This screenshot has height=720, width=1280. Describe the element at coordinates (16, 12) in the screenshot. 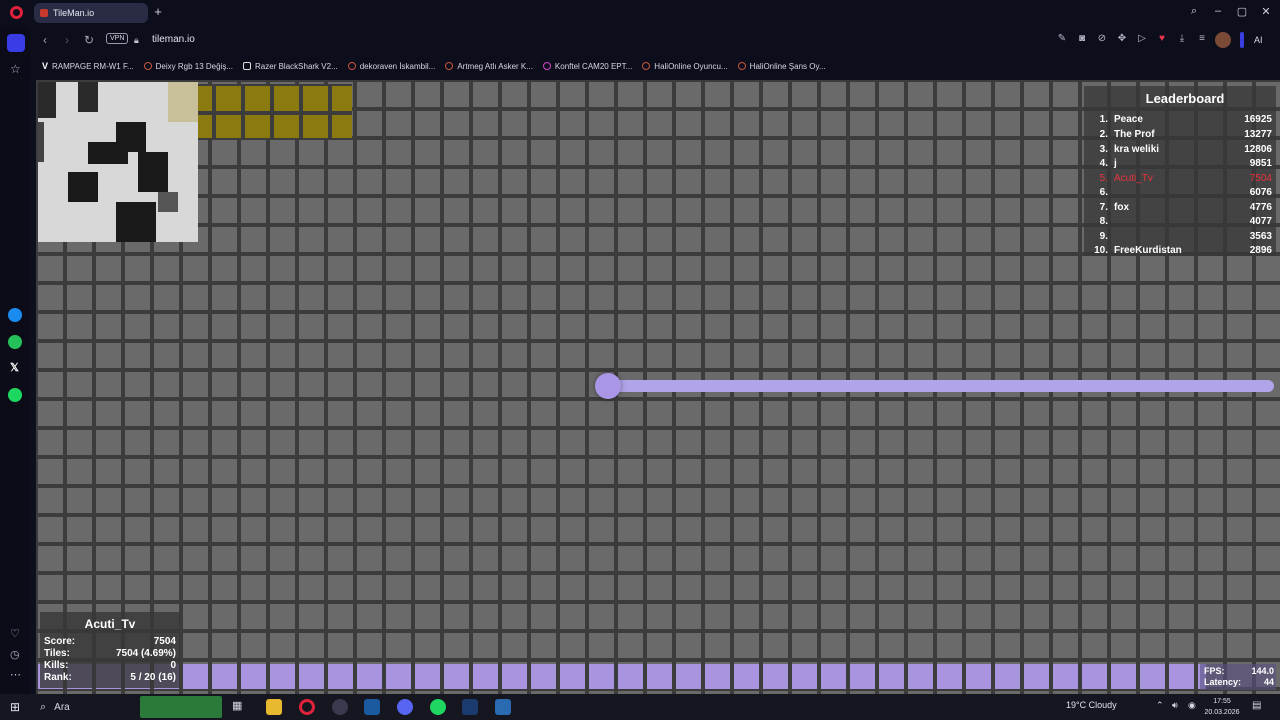

I see `opera-logo-icon` at that location.